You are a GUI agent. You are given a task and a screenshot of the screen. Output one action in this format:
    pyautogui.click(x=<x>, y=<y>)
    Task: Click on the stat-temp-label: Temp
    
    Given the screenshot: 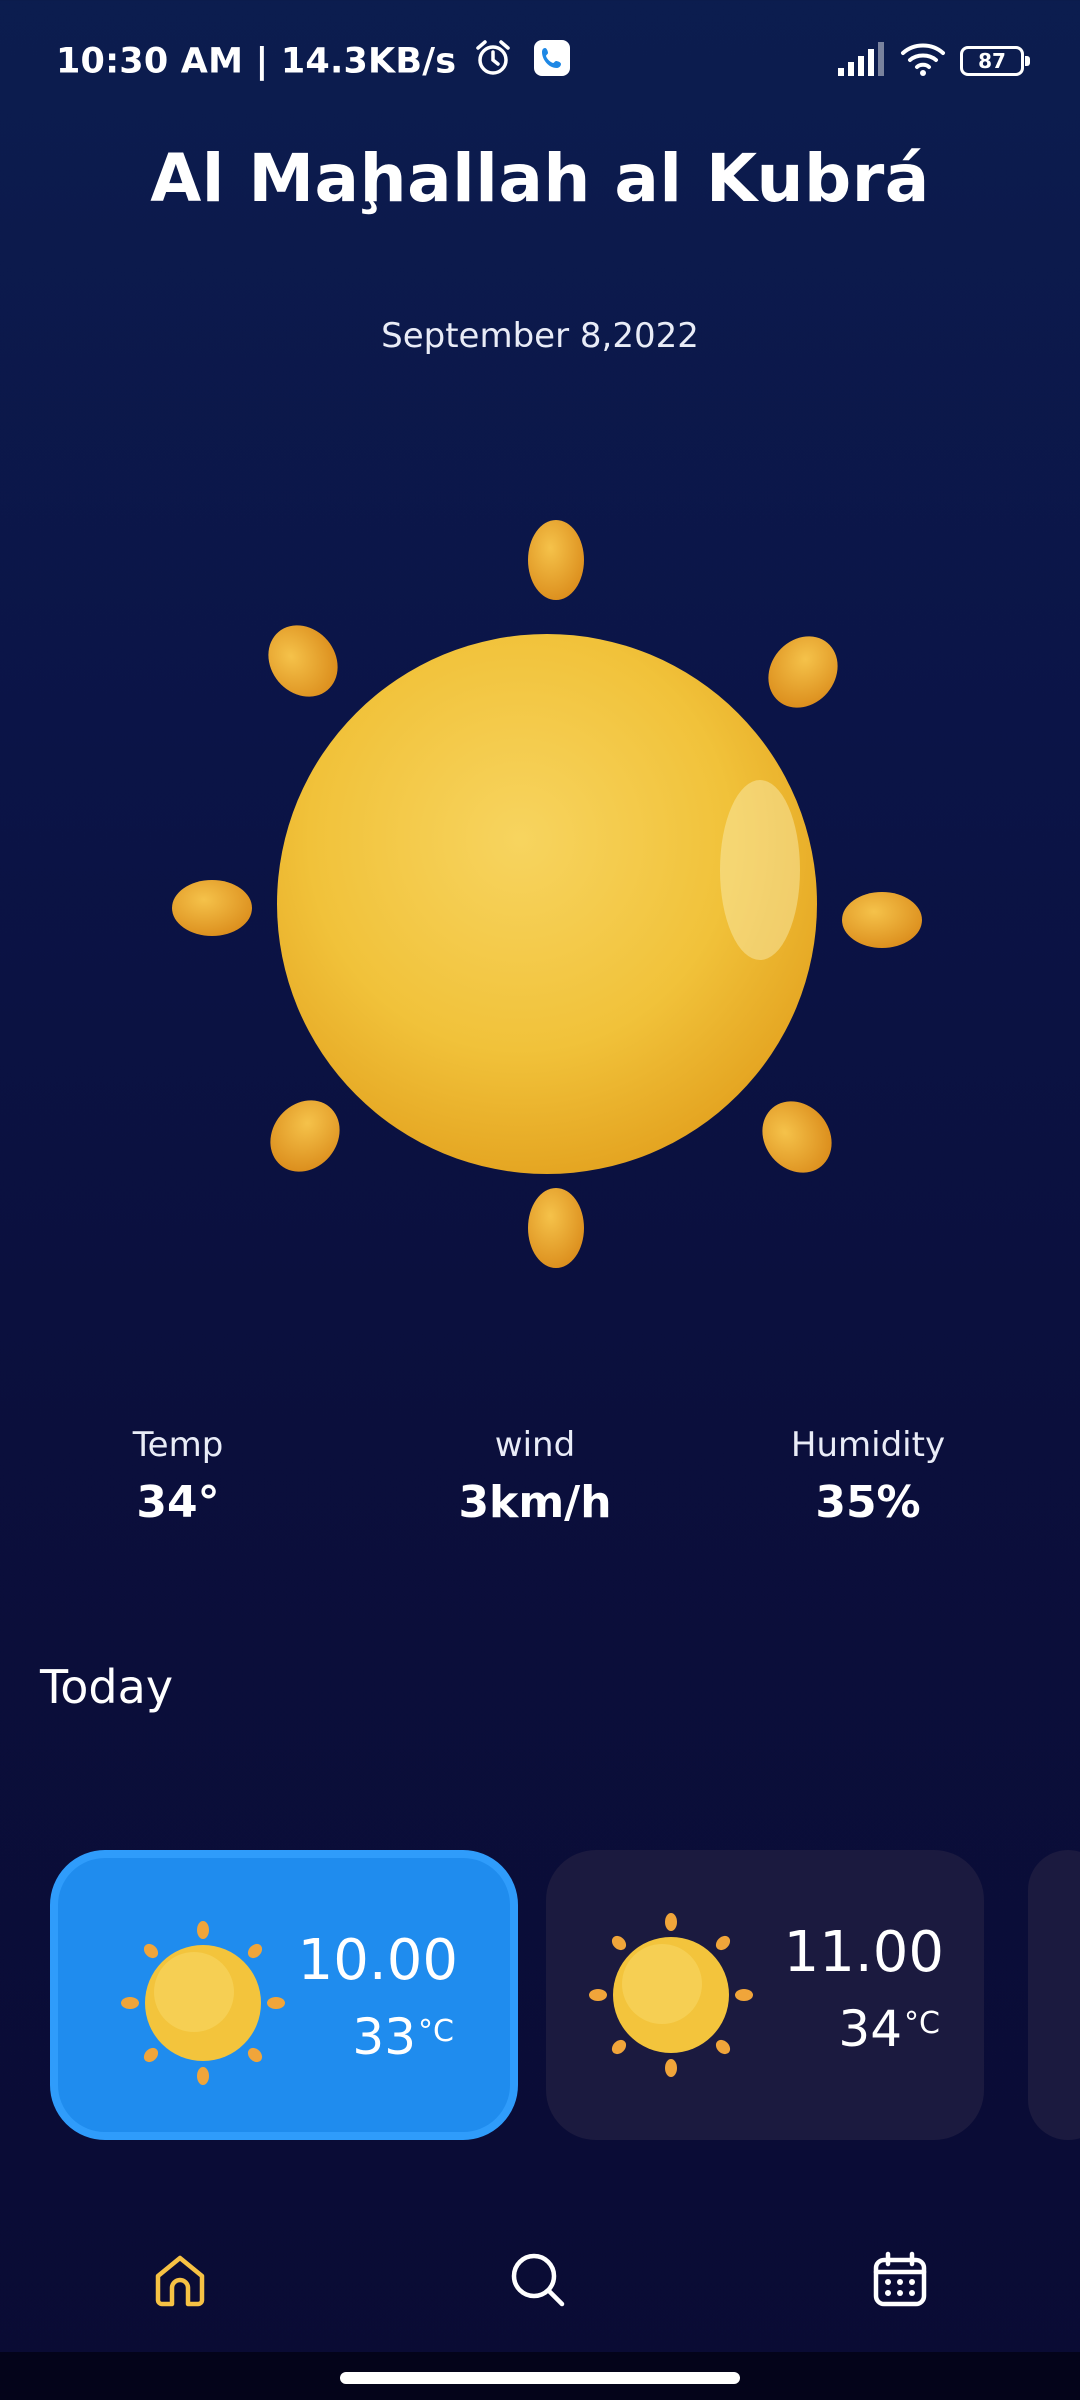 What is the action you would take?
    pyautogui.click(x=178, y=1445)
    